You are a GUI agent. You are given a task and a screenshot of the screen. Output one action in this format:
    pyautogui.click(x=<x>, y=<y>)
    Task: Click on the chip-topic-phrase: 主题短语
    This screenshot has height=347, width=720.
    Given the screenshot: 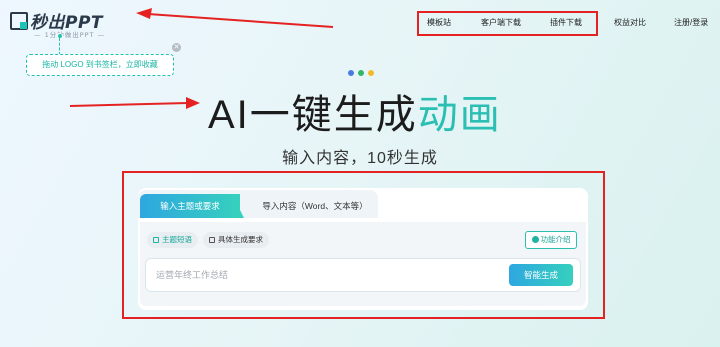 What is the action you would take?
    pyautogui.click(x=172, y=240)
    